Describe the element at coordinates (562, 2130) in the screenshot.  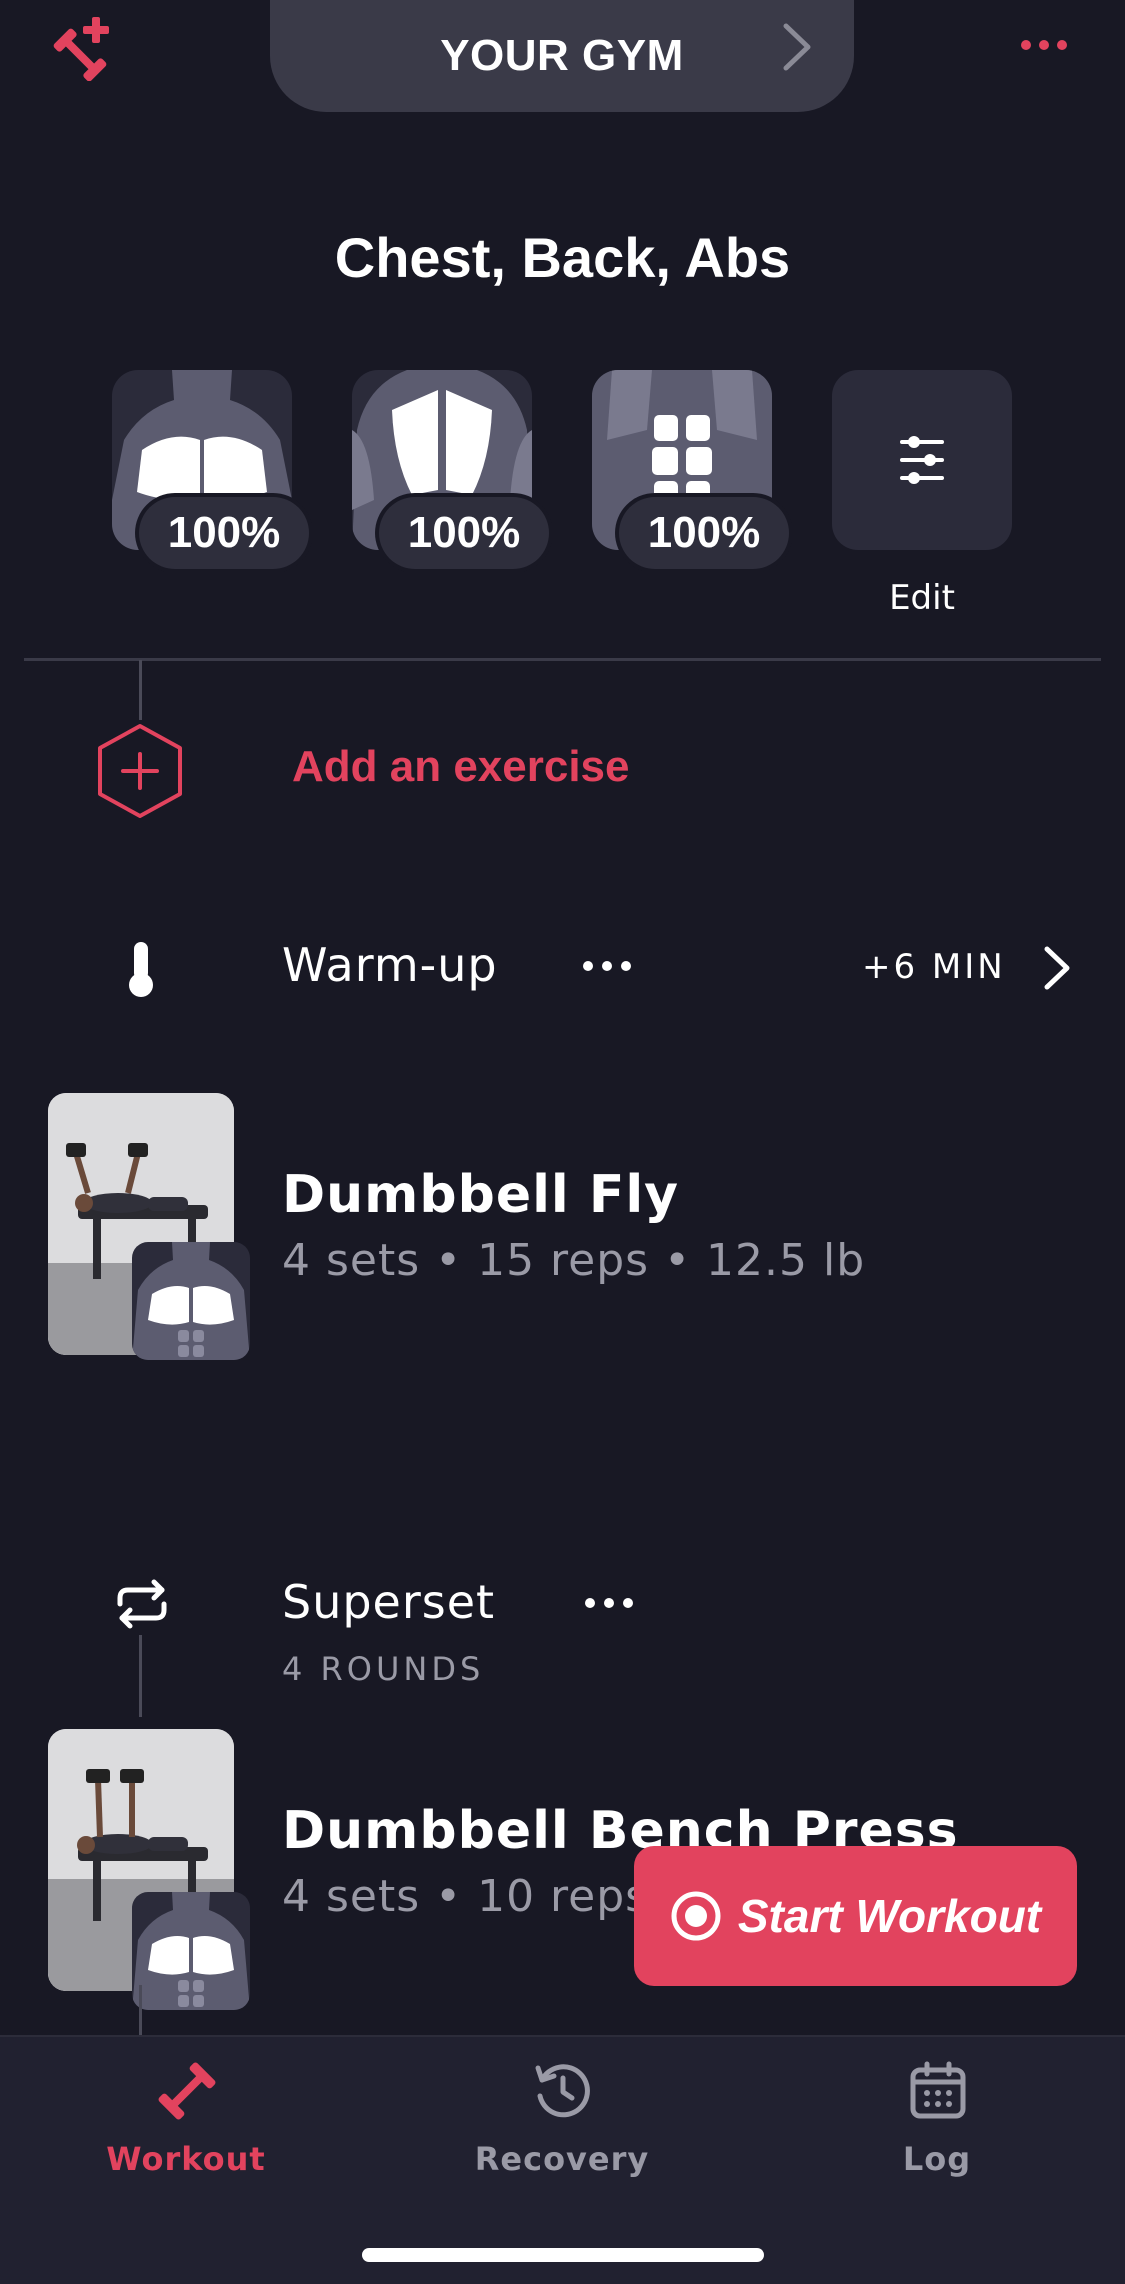
I see `nav-item-recovery: Recovery` at that location.